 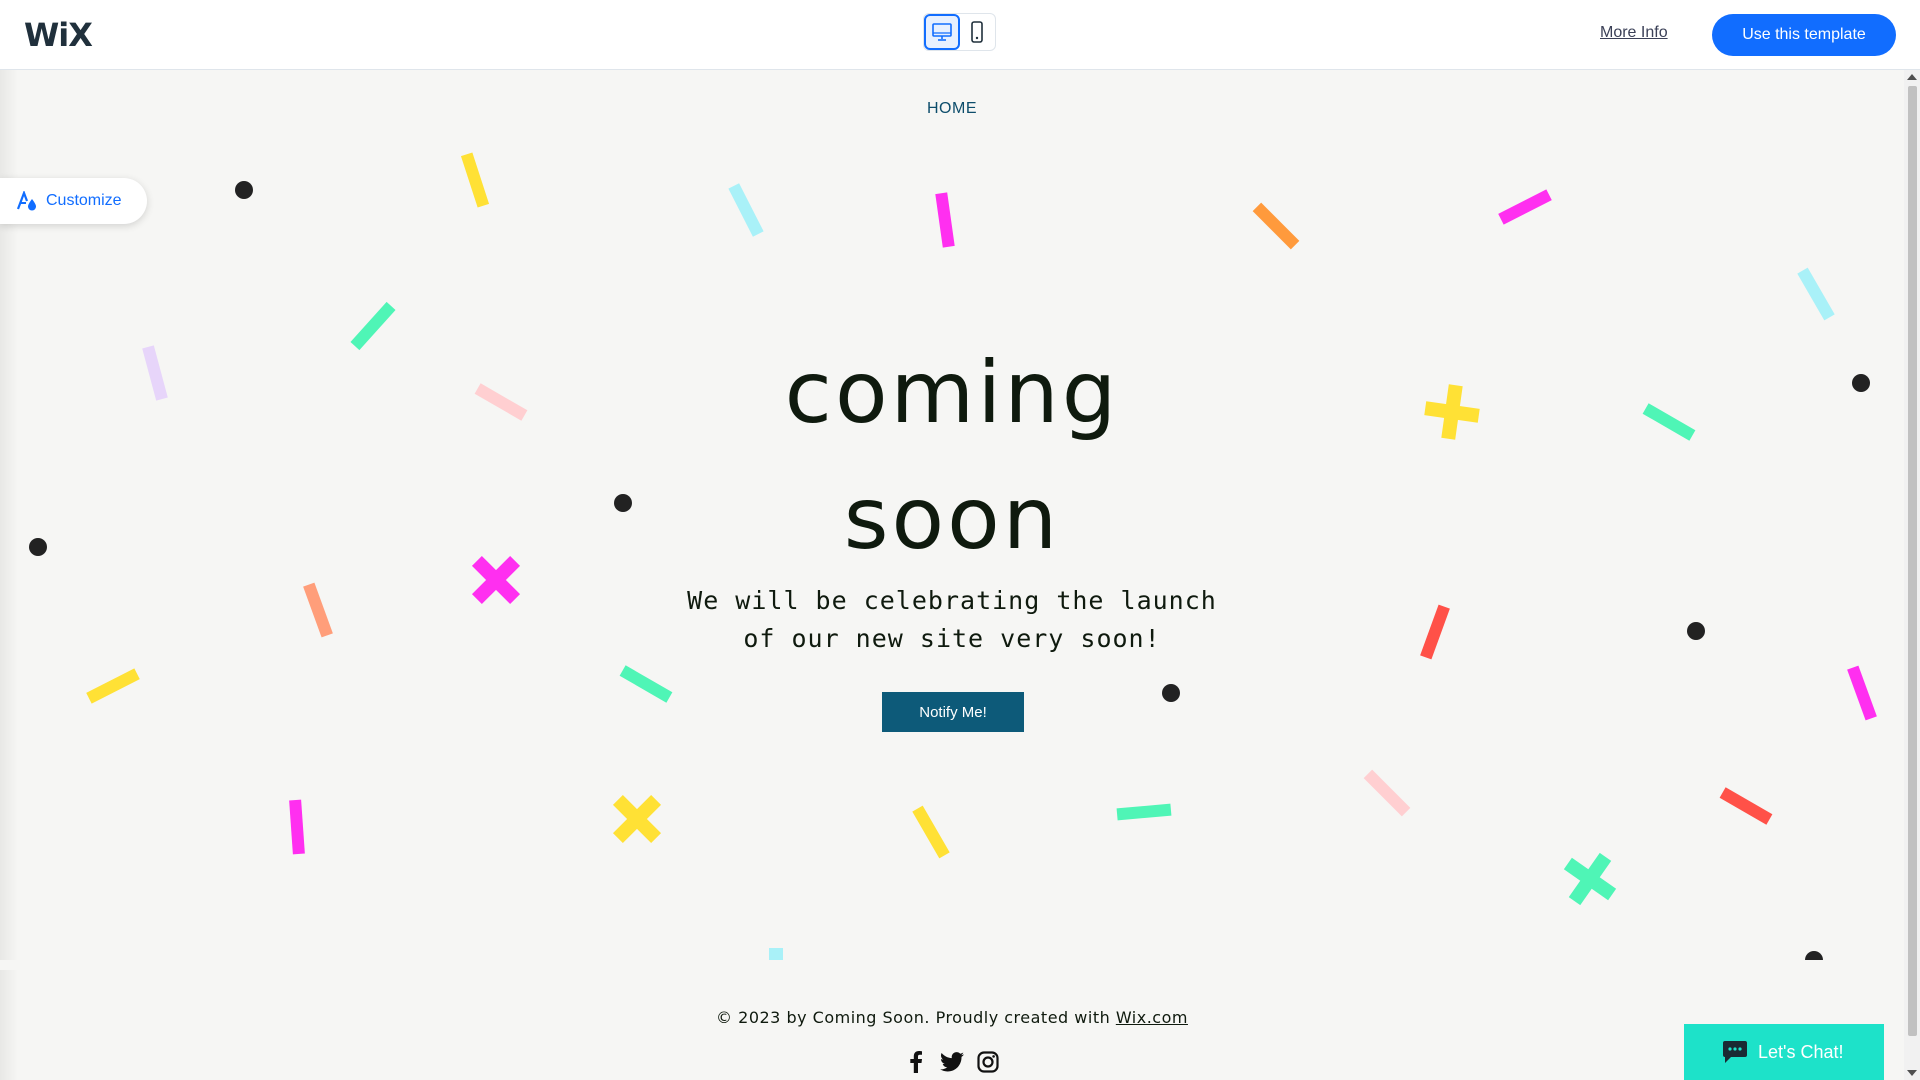 I want to click on paint-drop-icon, so click(x=26, y=201).